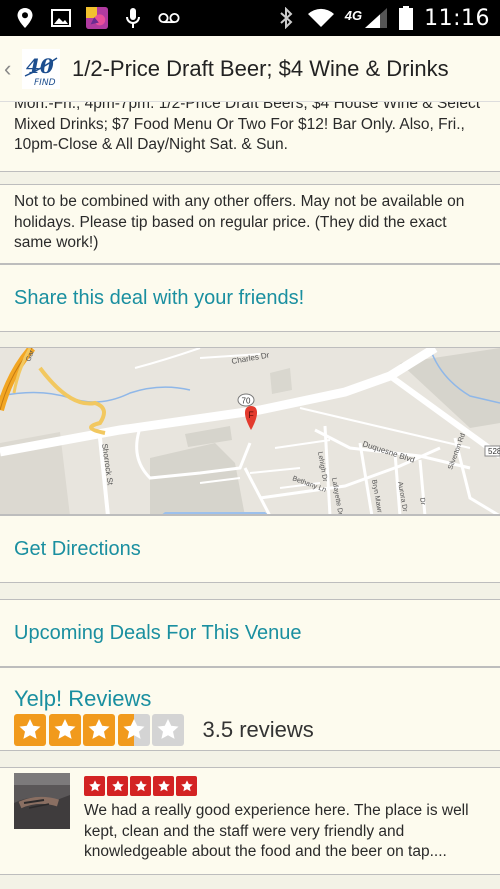 This screenshot has height=889, width=500. I want to click on app-icon, so click(97, 18).